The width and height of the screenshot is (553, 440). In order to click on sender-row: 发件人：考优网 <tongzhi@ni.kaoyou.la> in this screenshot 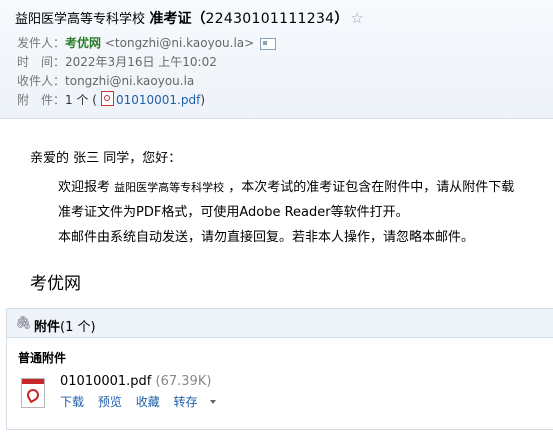, I will do `click(147, 42)`.